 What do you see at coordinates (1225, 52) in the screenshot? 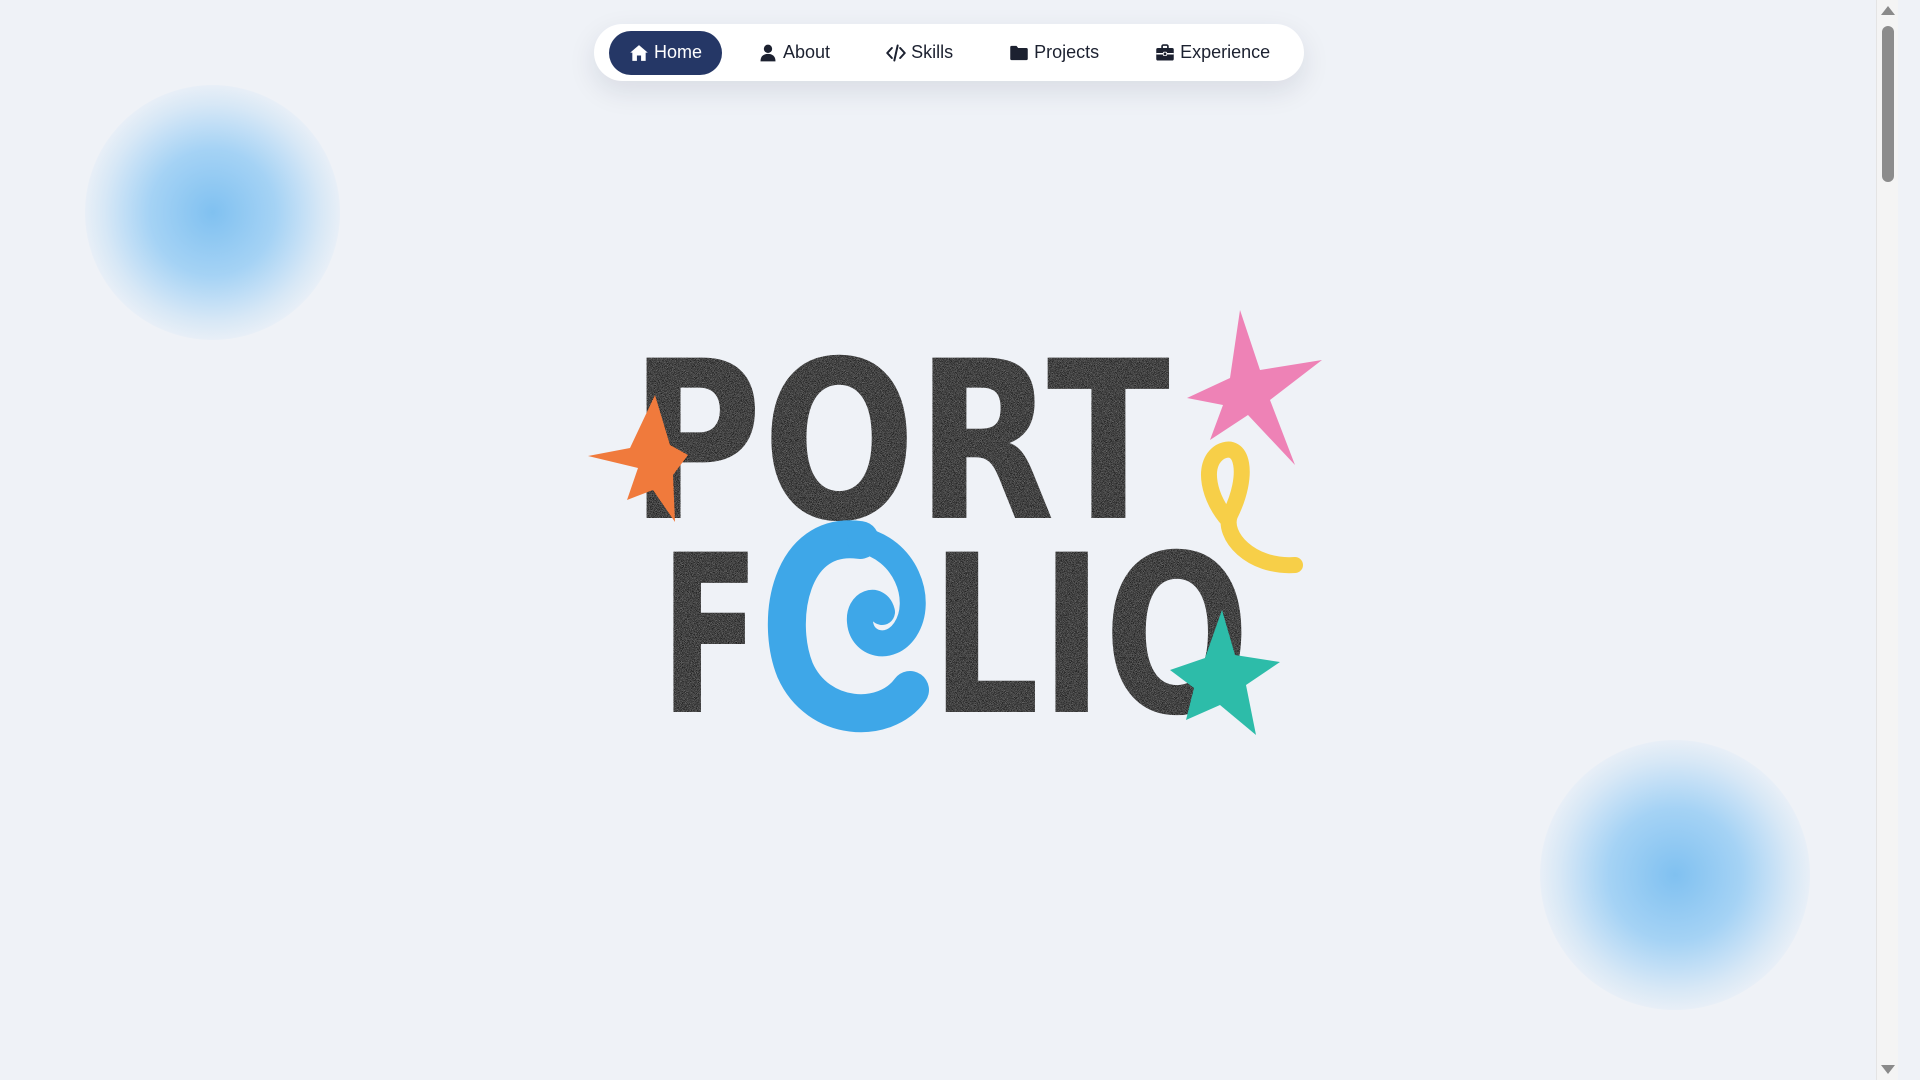
I see `nav-item-label: Experience` at bounding box center [1225, 52].